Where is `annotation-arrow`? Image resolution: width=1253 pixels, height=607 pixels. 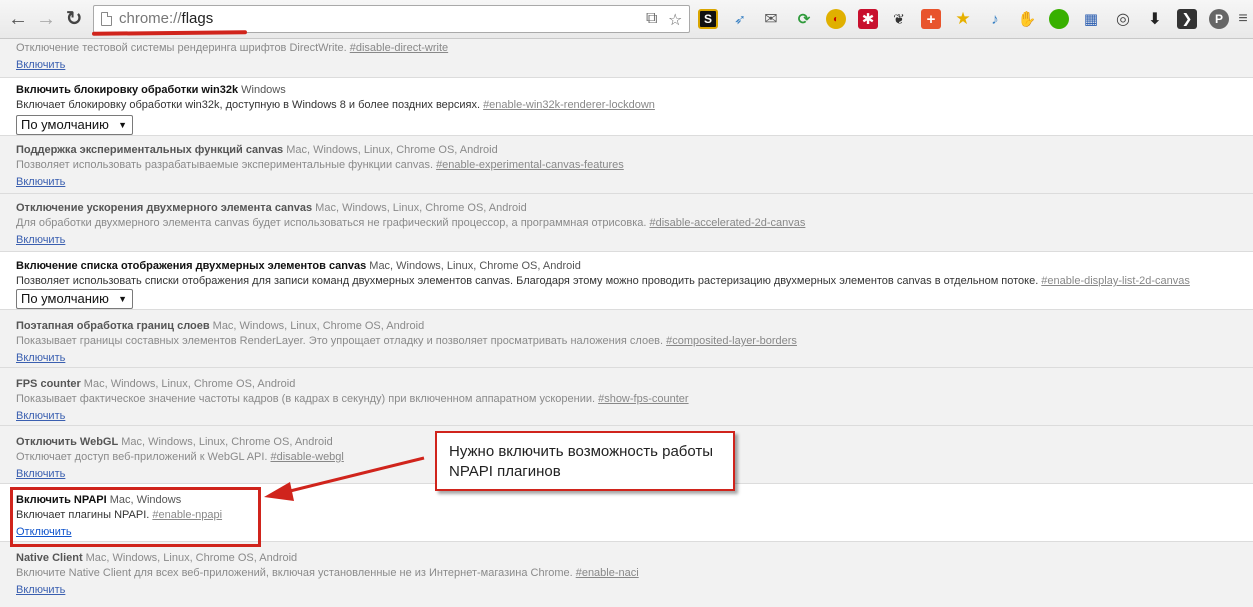 annotation-arrow is located at coordinates (344, 478).